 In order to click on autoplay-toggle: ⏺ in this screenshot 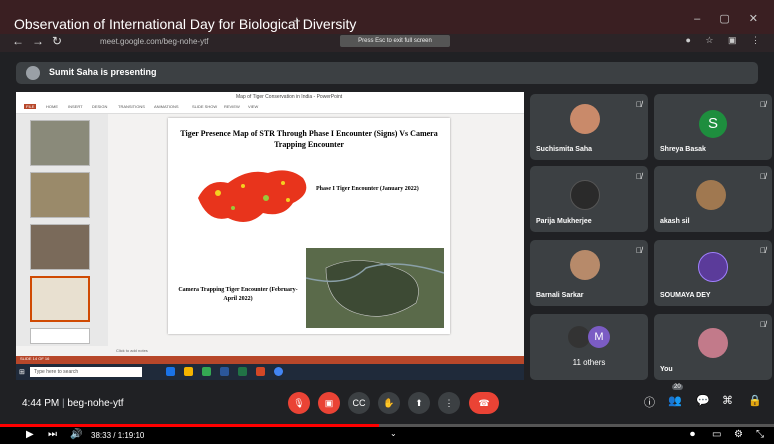, I will do `click(692, 434)`.